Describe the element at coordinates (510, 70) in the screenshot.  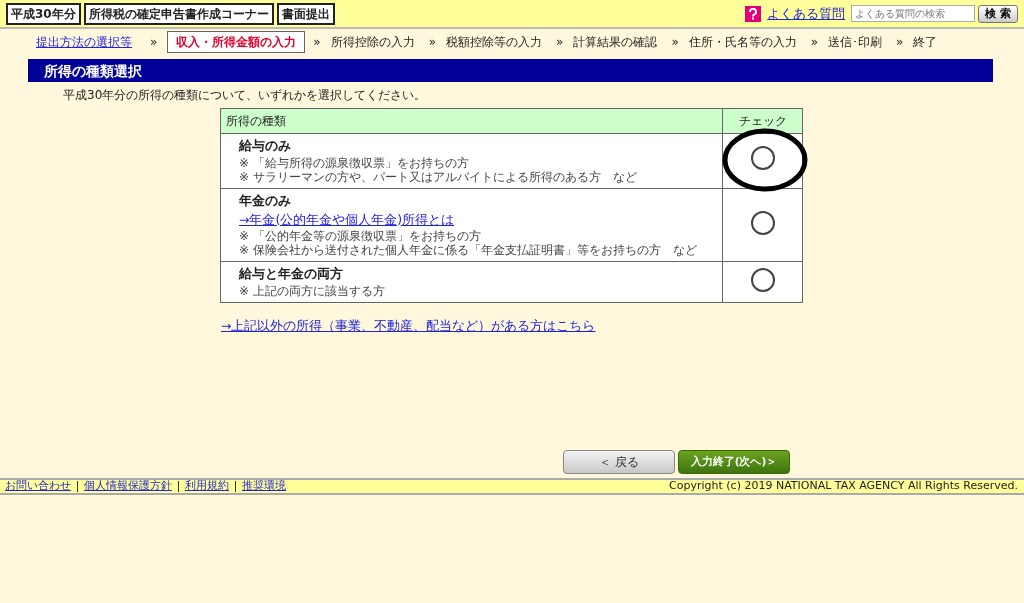
I see `section-title: 所得の種類選択` at that location.